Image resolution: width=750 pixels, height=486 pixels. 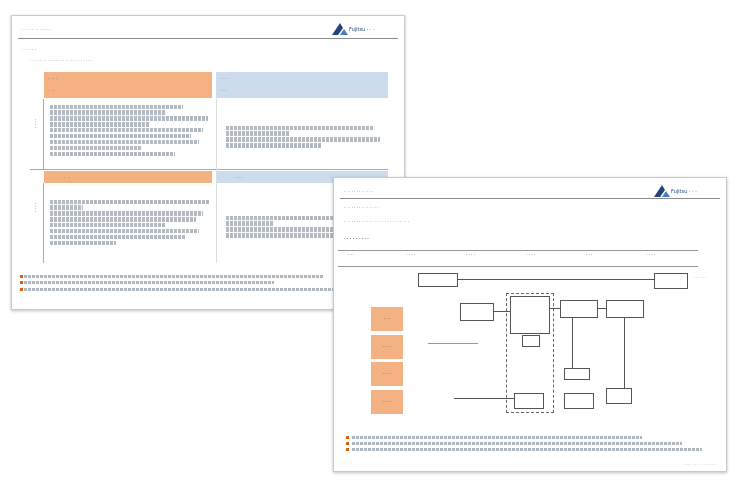 What do you see at coordinates (303, 142) in the screenshot?
I see `row1-col2-bullets` at bounding box center [303, 142].